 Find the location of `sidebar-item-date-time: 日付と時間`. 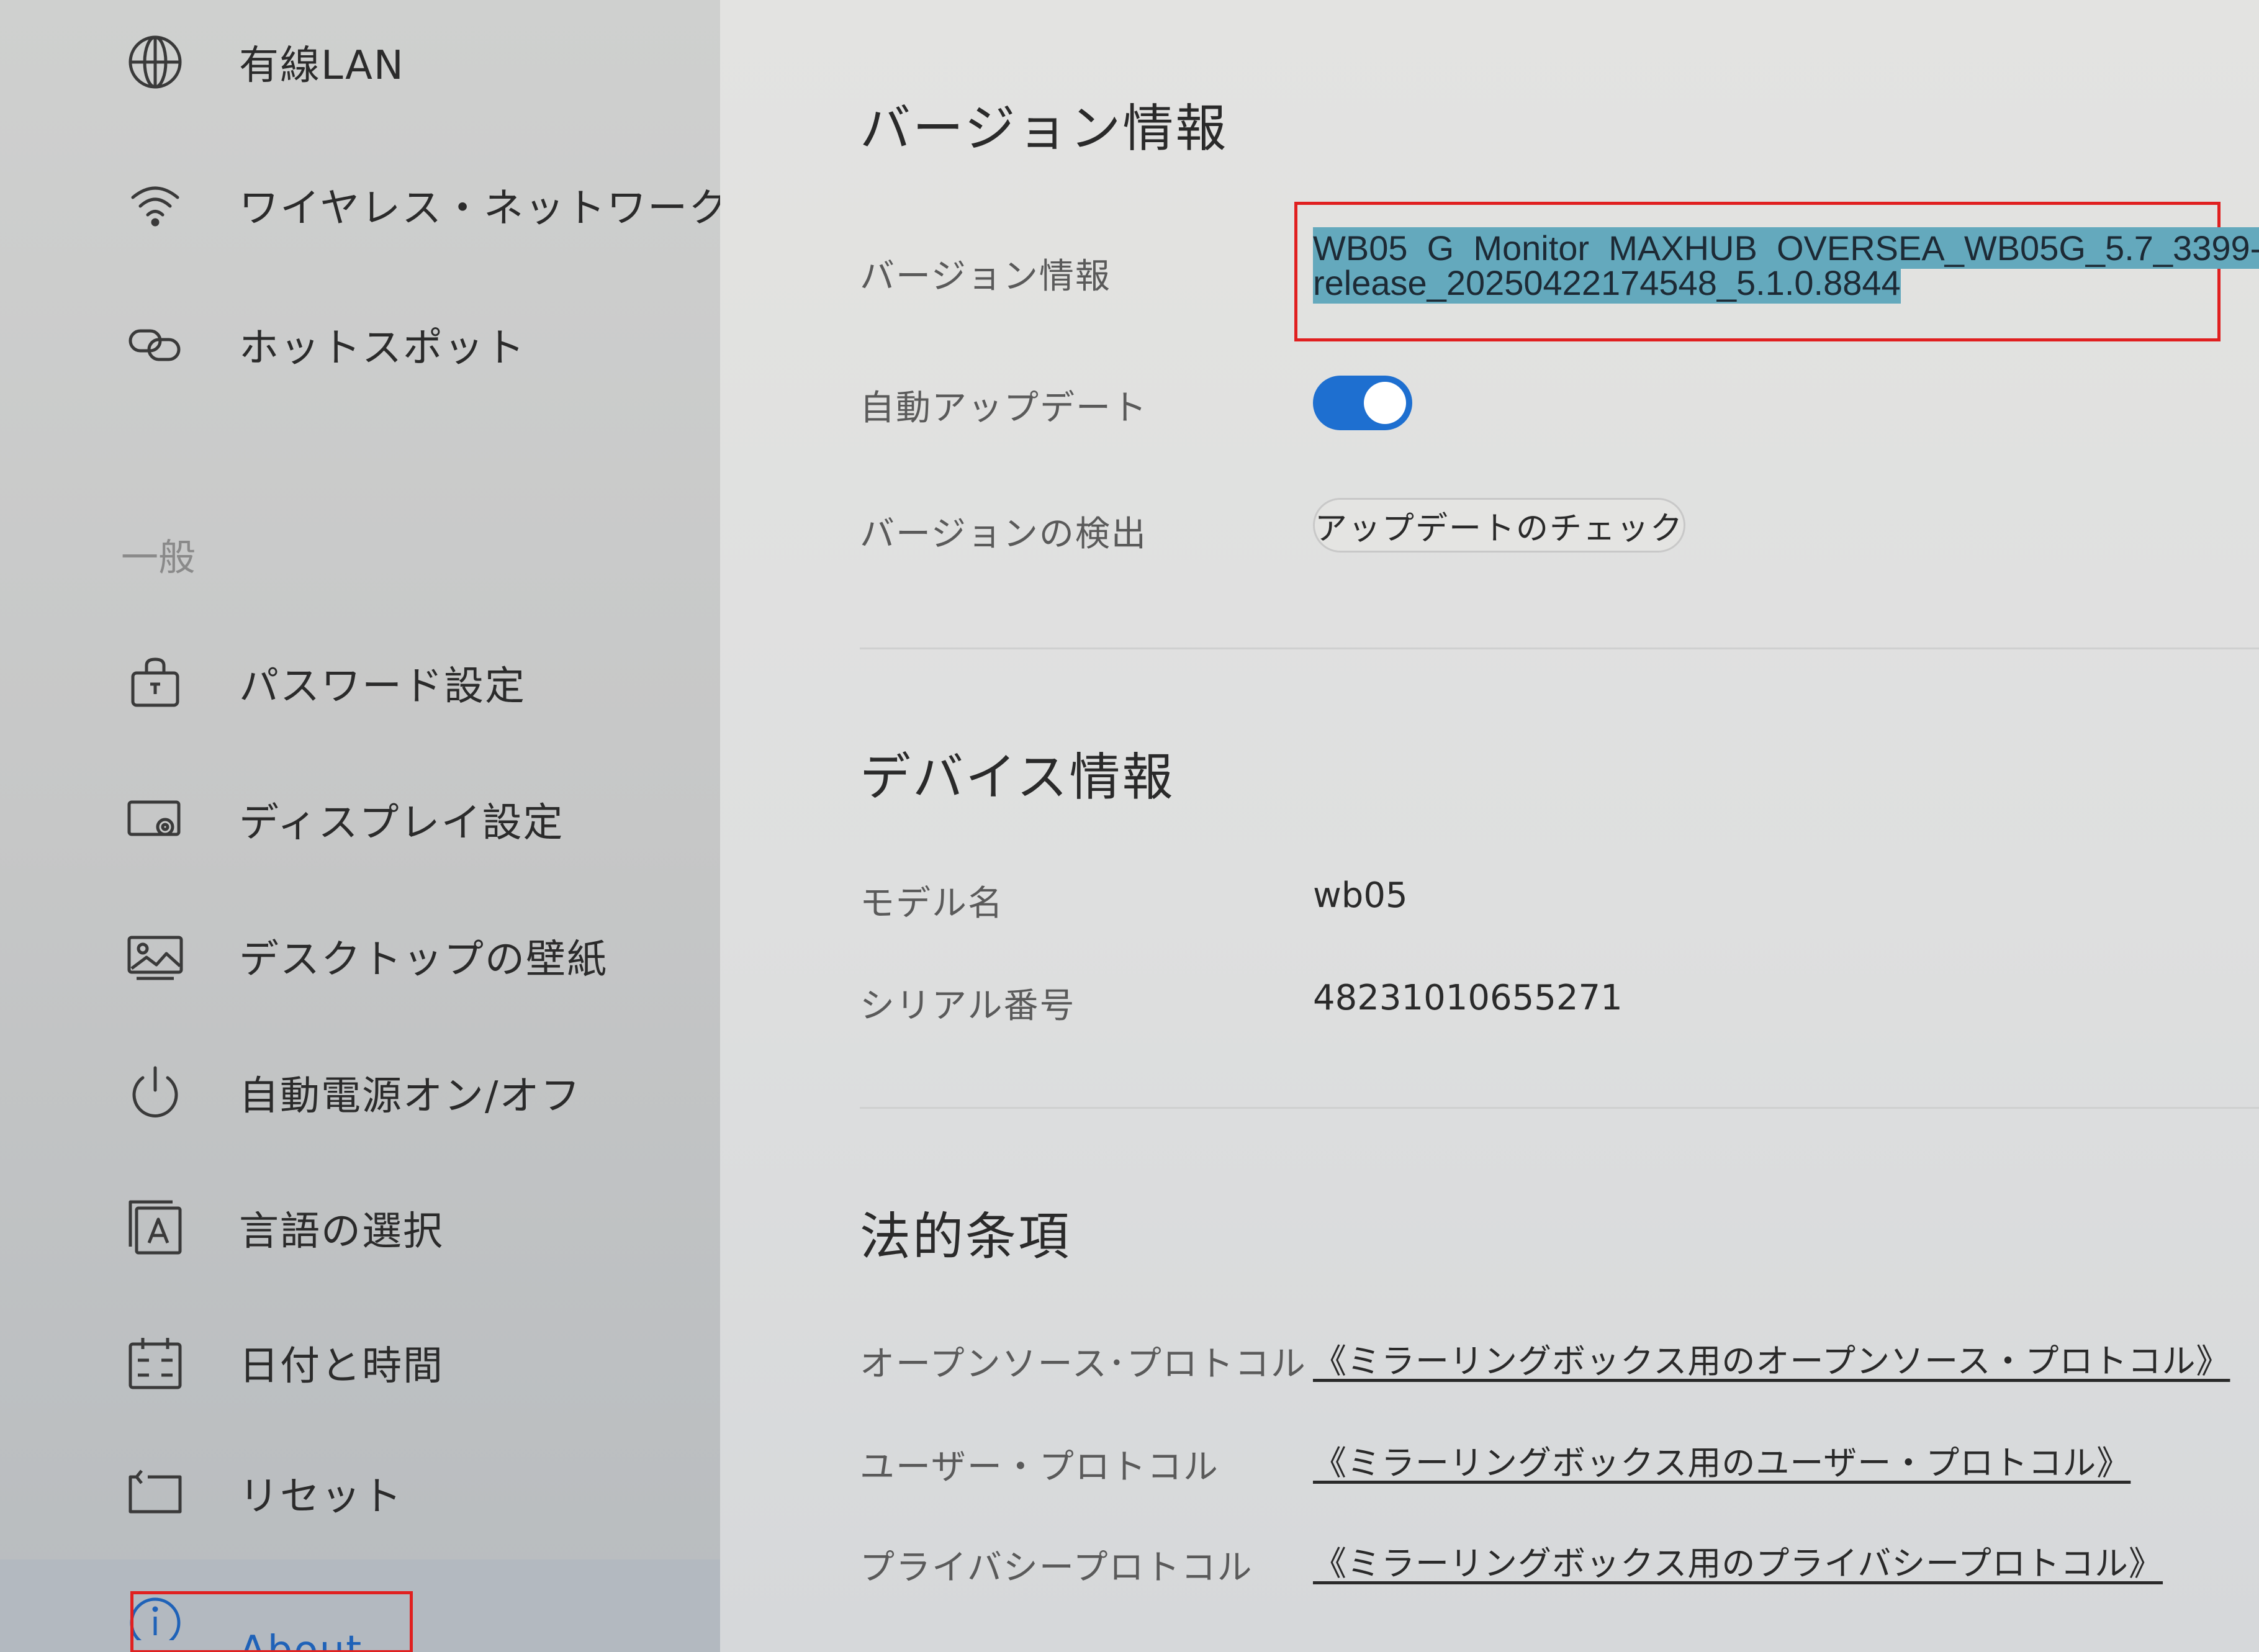

sidebar-item-date-time: 日付と時間 is located at coordinates (422, 1363).